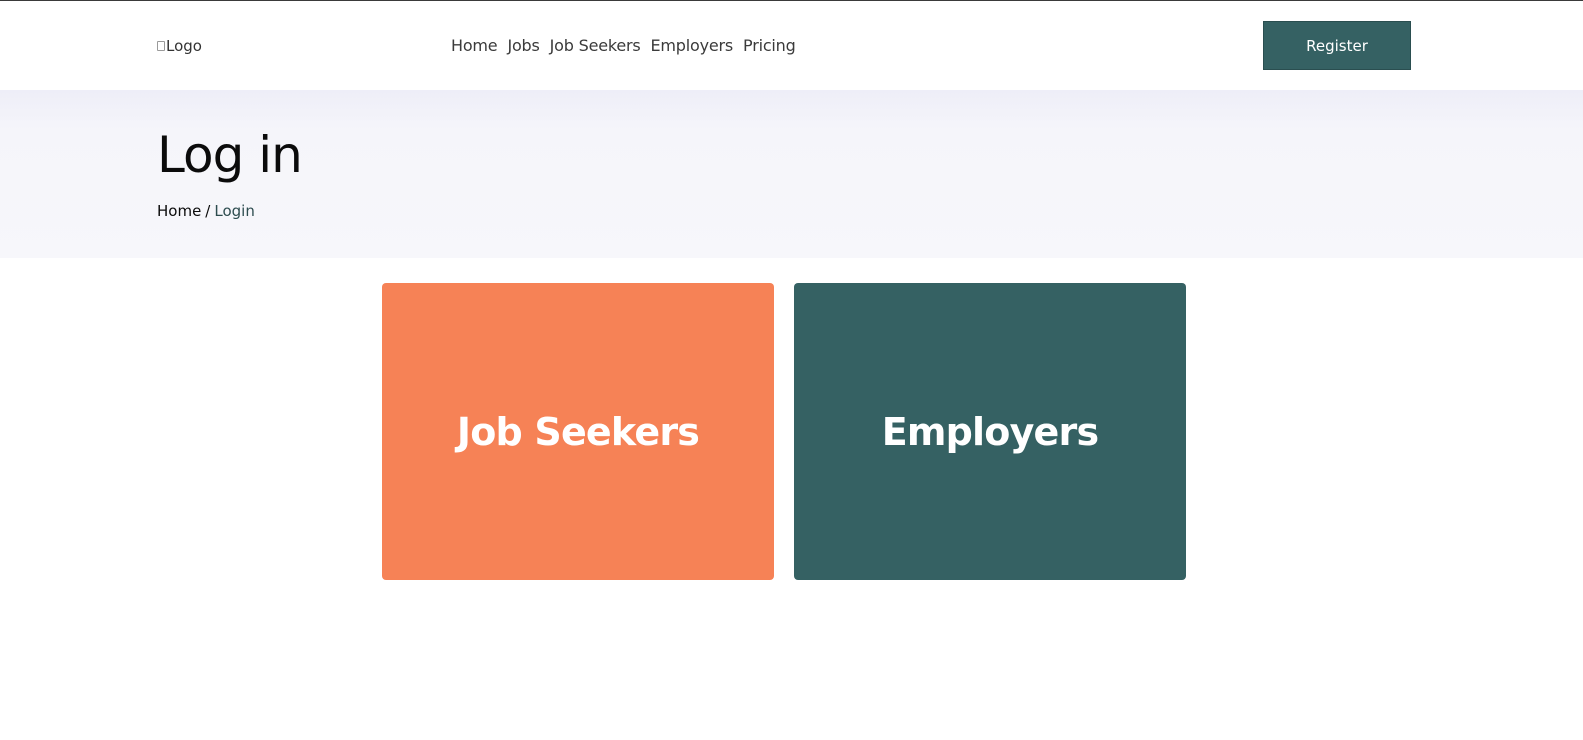  Describe the element at coordinates (184, 46) in the screenshot. I see `logo-alt-text: Logo` at that location.